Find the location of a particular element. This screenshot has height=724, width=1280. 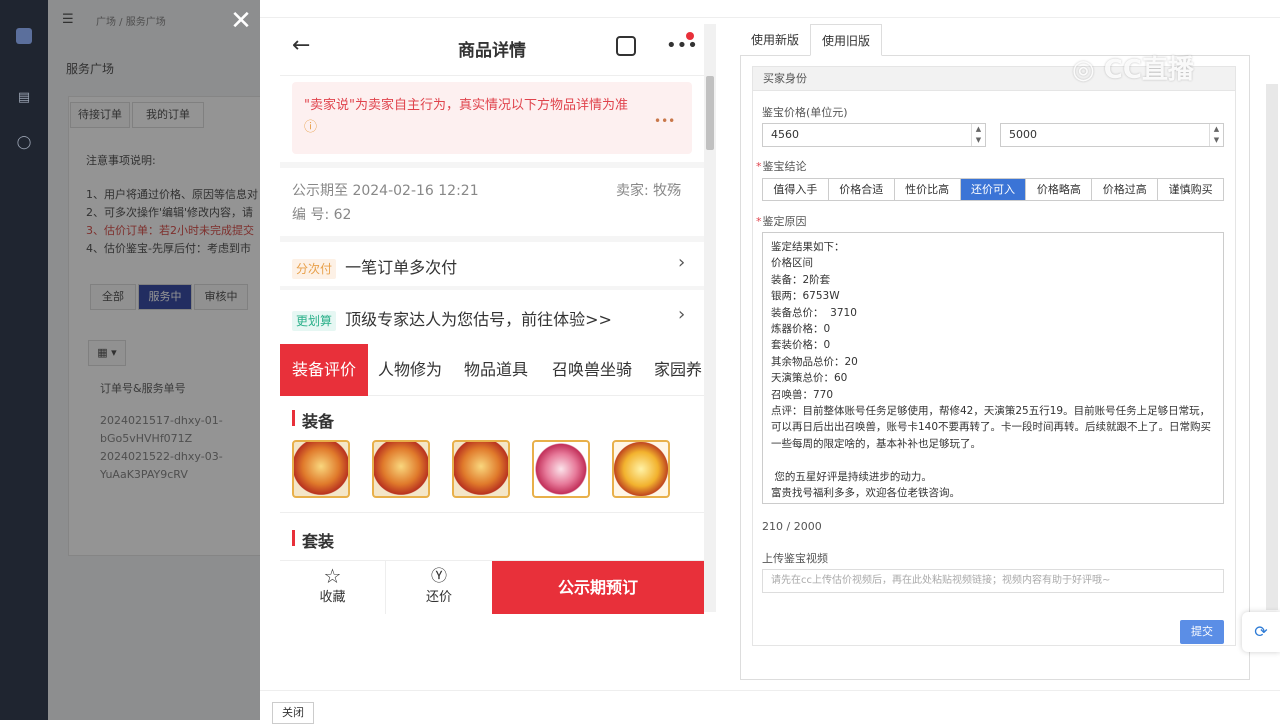

equipment-necklace-icon is located at coordinates (561, 469).